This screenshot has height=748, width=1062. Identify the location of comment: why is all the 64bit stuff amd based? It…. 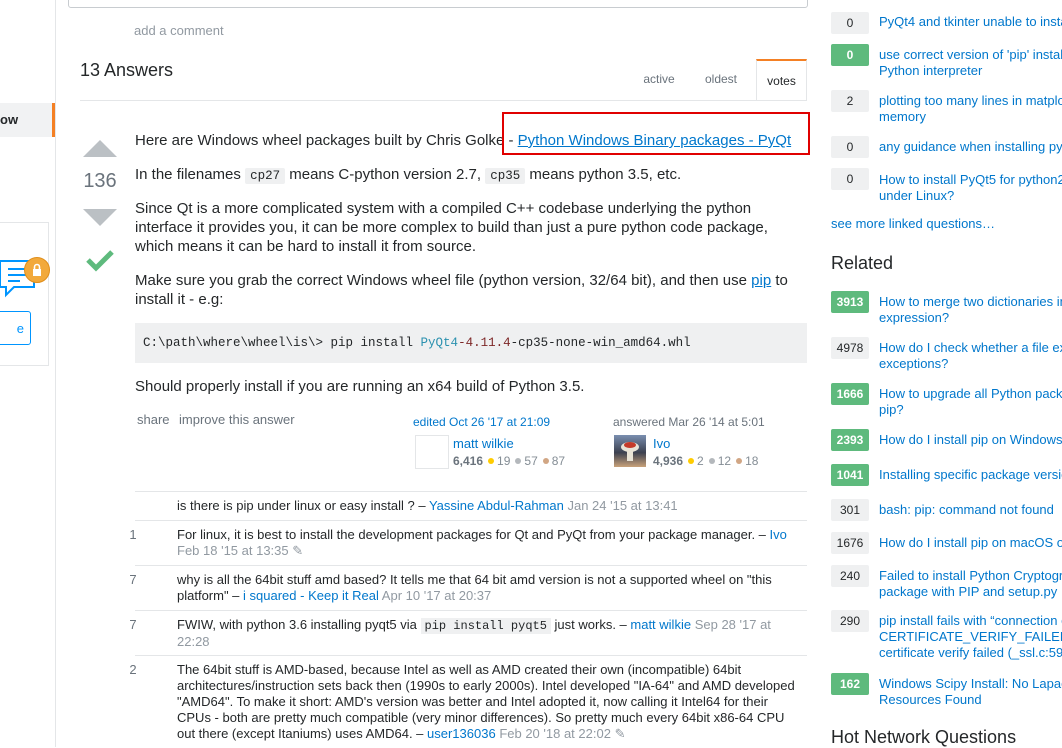
(489, 588).